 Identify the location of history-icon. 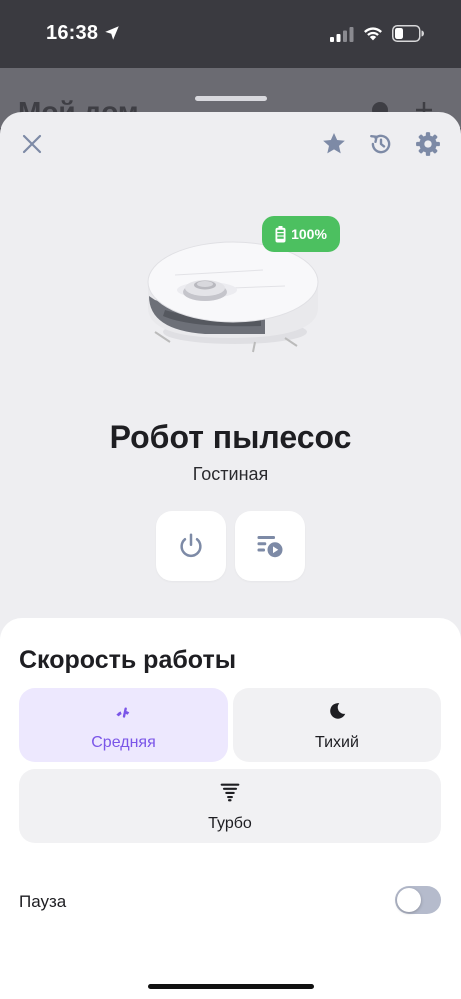
(380, 144).